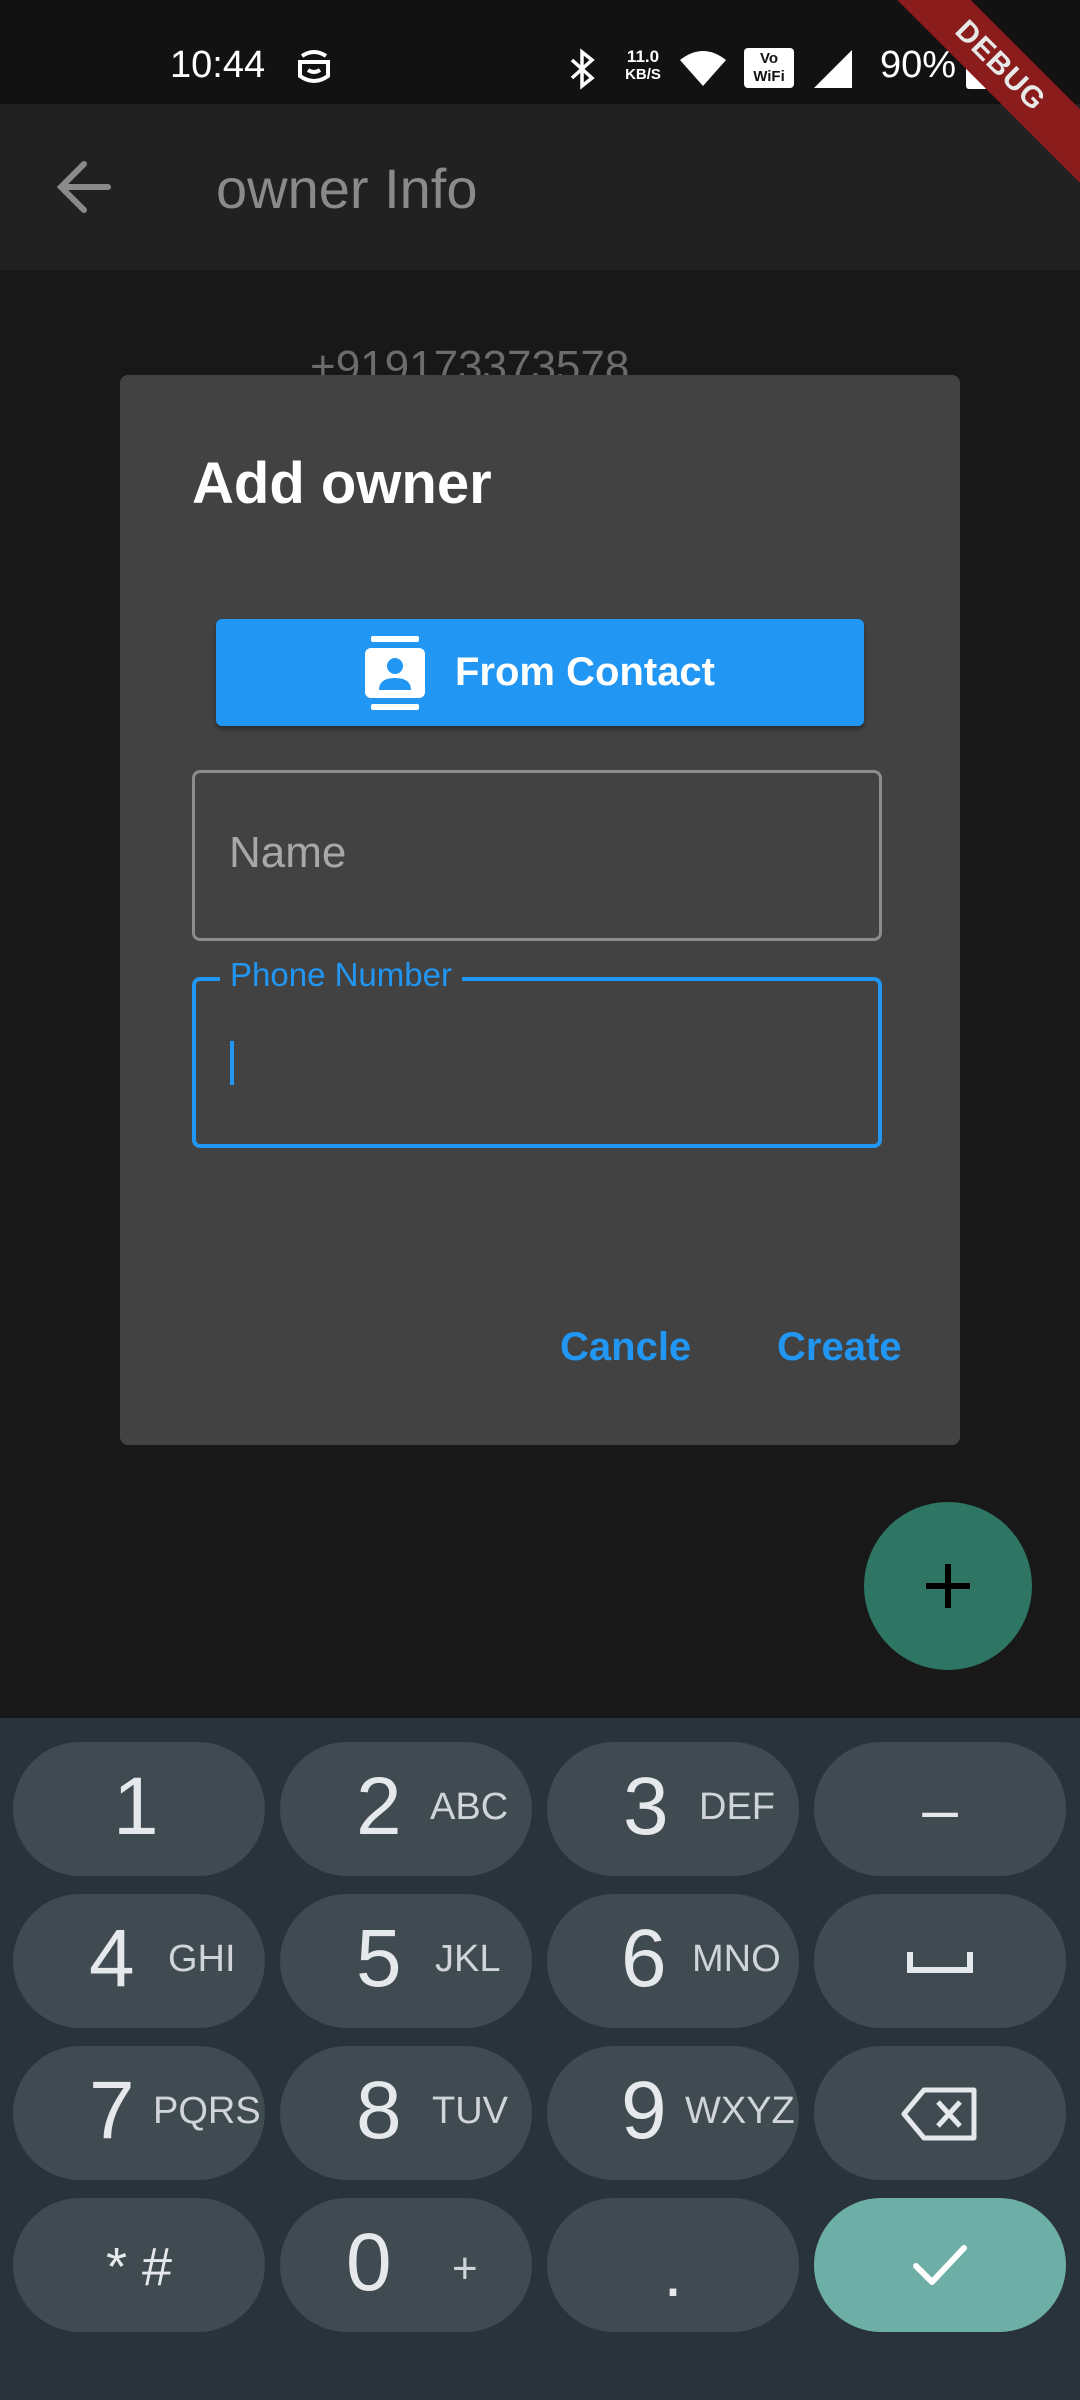 Image resolution: width=1080 pixels, height=2400 pixels. Describe the element at coordinates (218, 65) in the screenshot. I see `status-time: 10:44` at that location.